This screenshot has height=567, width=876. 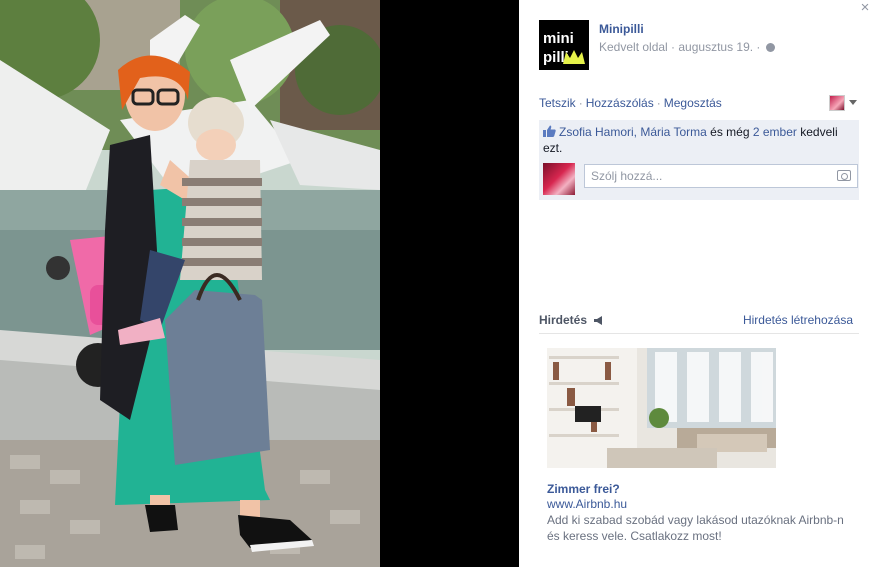 What do you see at coordinates (680, 47) in the screenshot?
I see `page-meta-text: Kedvelt oldal · augusztus 19. ·` at bounding box center [680, 47].